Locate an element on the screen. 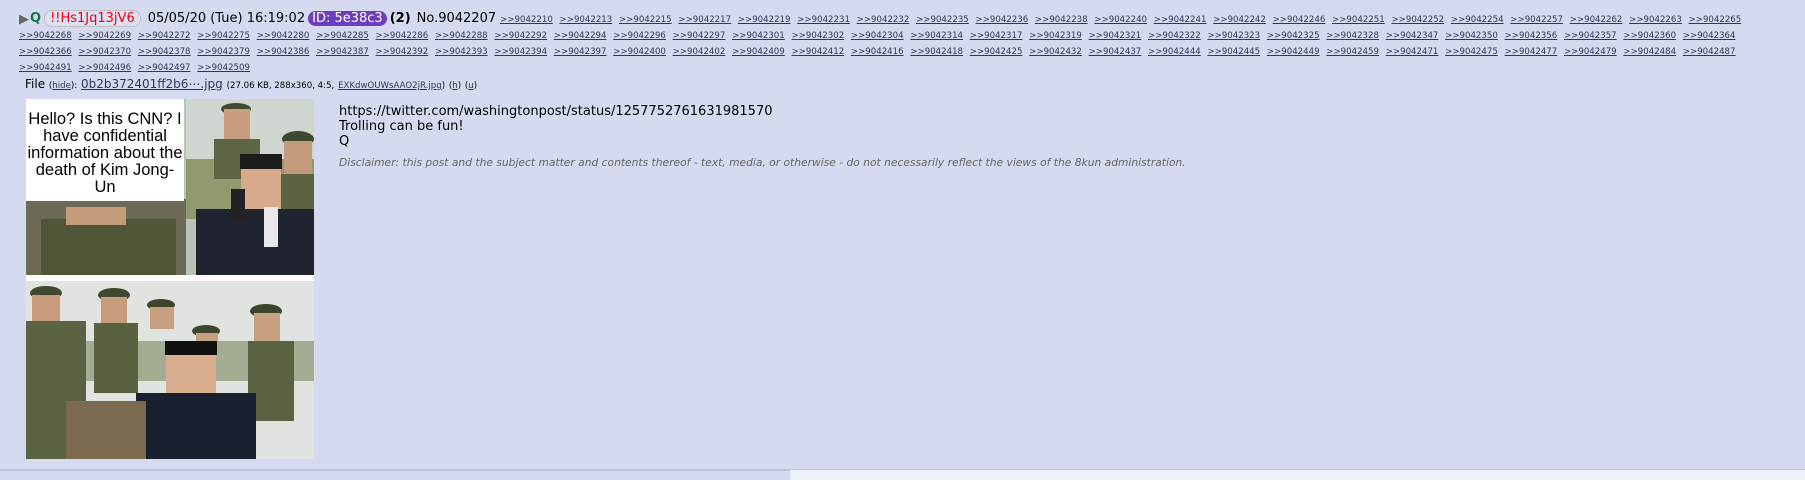  reply-link: >>9042286 is located at coordinates (402, 36).